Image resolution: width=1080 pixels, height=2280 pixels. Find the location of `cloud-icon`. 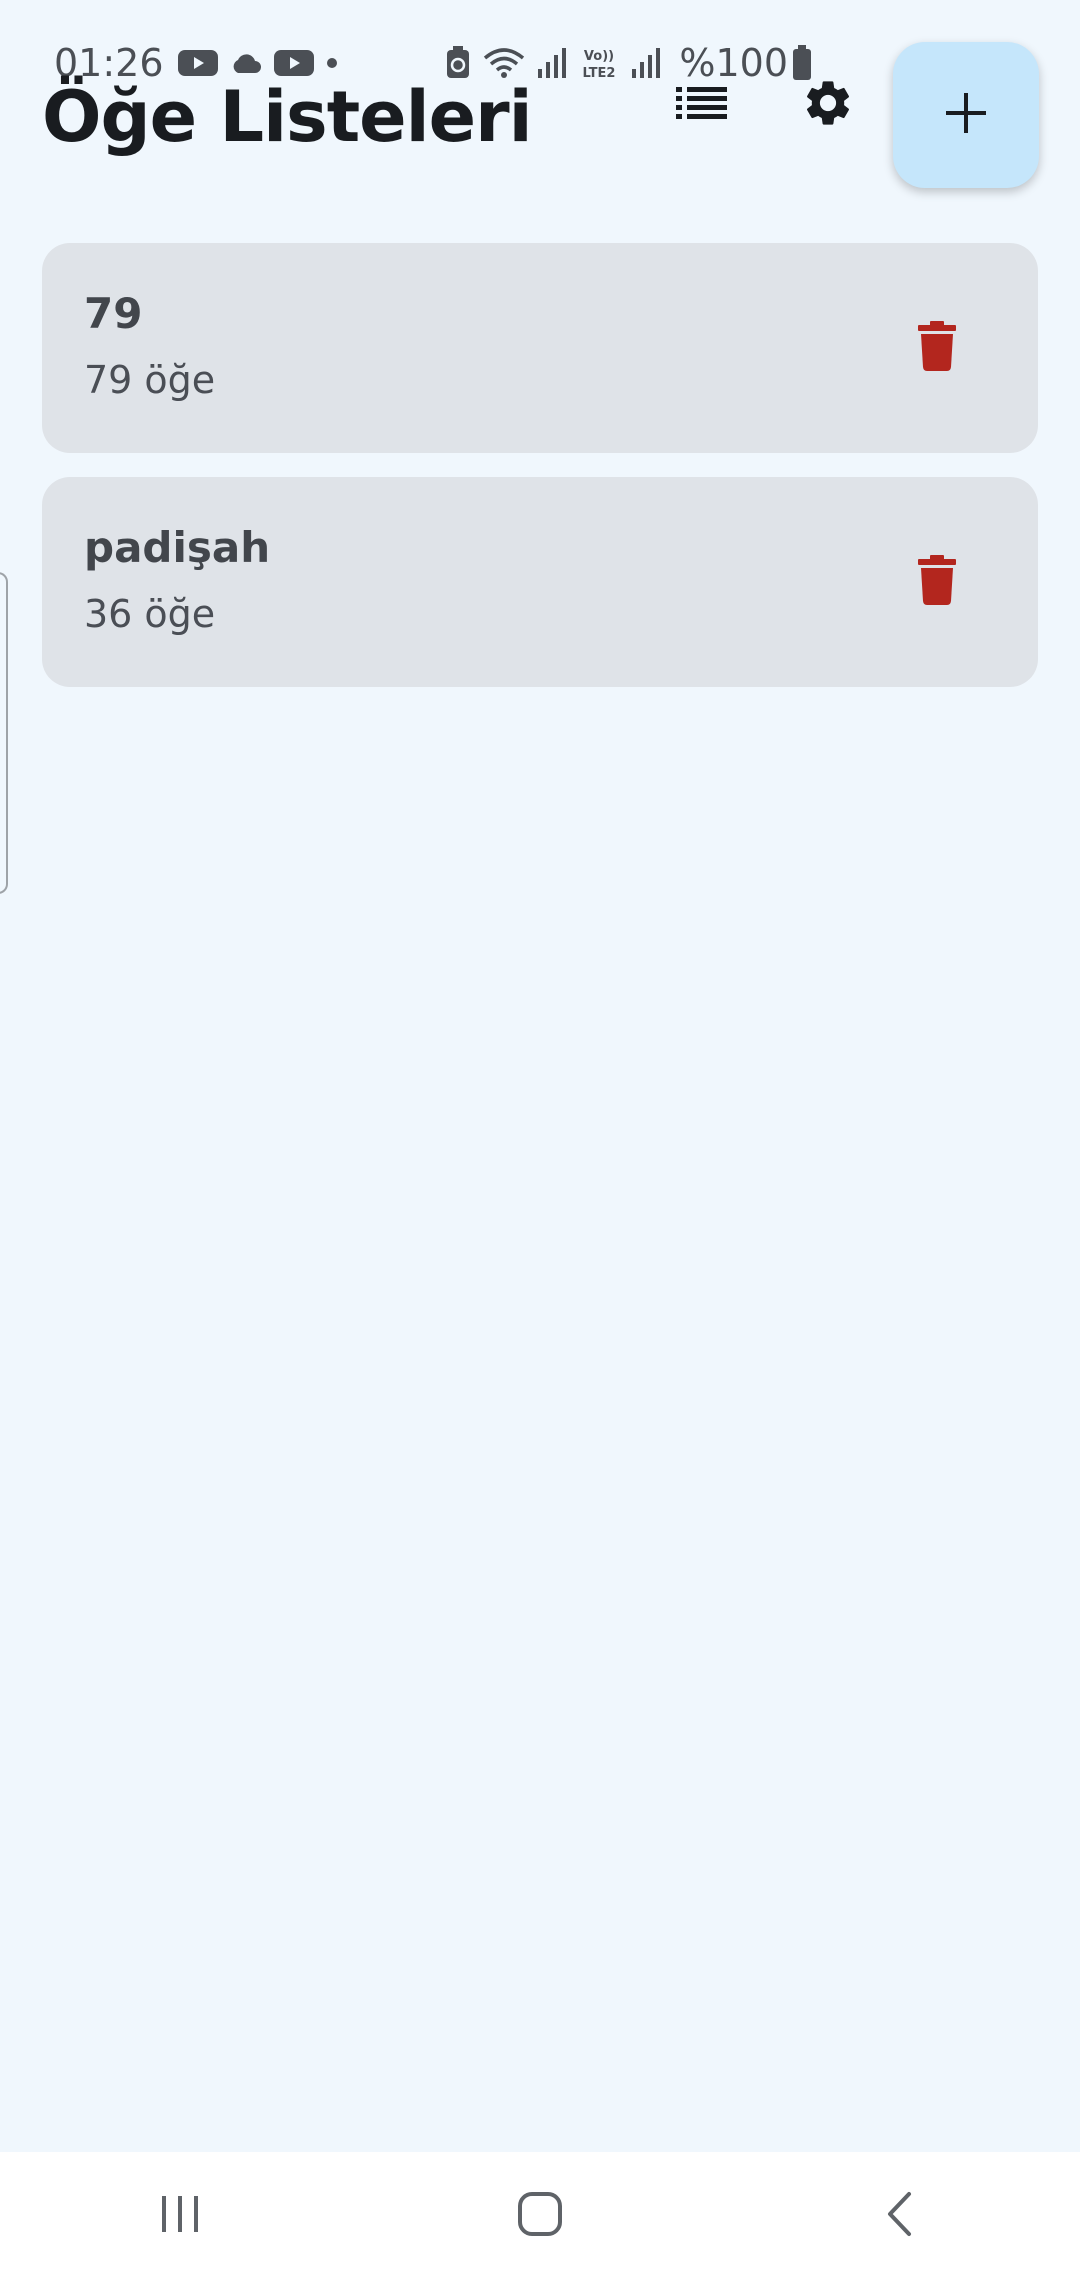

cloud-icon is located at coordinates (246, 63).